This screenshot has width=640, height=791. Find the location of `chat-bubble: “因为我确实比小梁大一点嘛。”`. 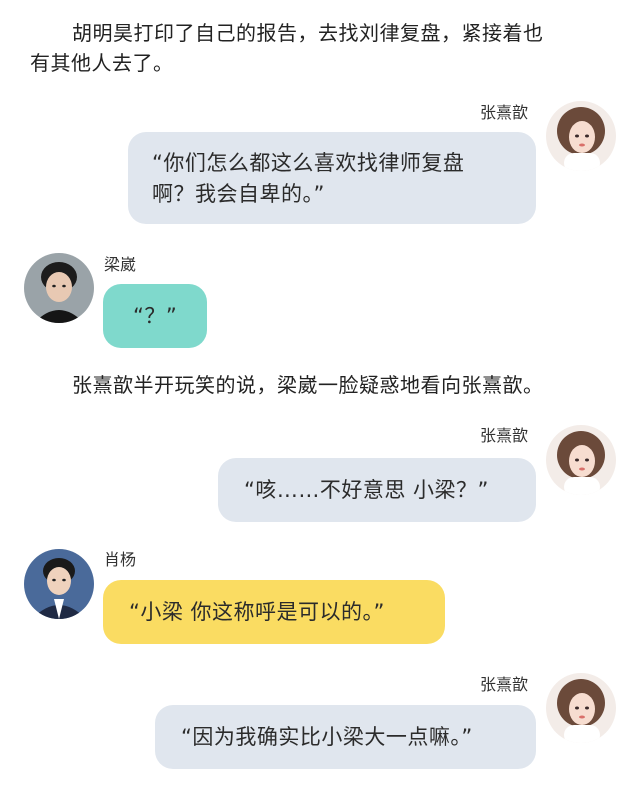

chat-bubble: “因为我确实比小梁大一点嘛。” is located at coordinates (345, 737).